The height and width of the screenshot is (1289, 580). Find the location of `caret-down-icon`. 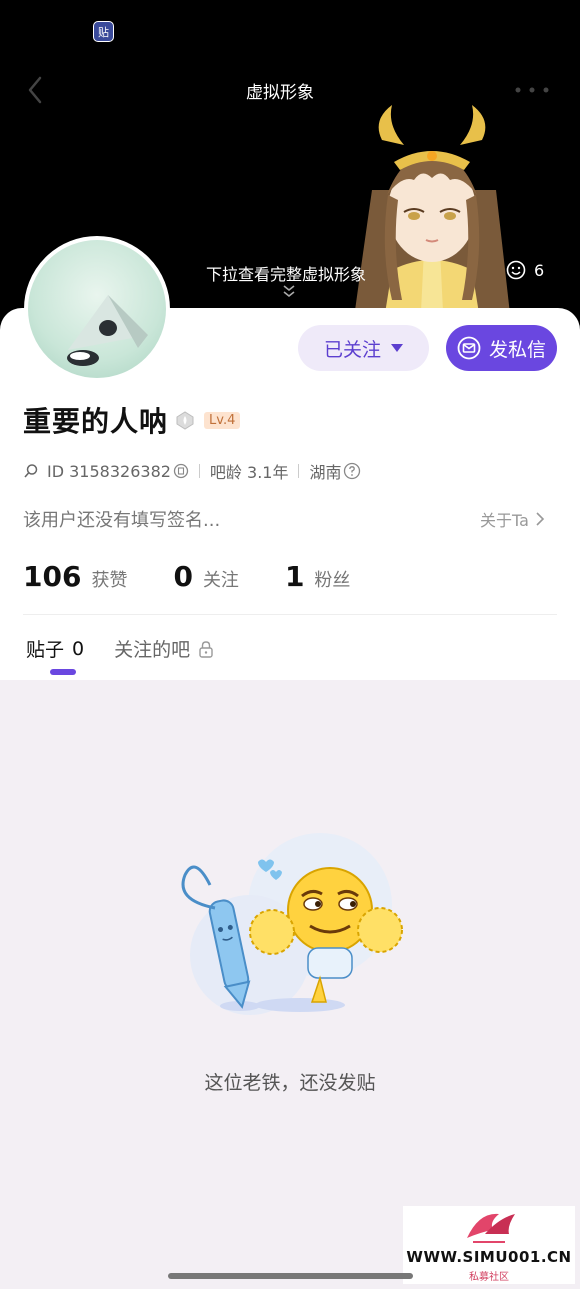

caret-down-icon is located at coordinates (397, 348).